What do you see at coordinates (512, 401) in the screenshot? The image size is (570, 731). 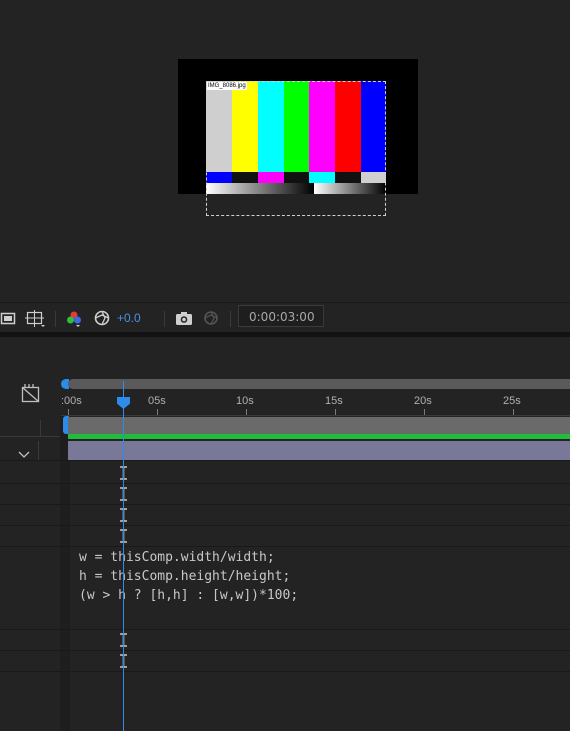 I see `ruler-label: 25s` at bounding box center [512, 401].